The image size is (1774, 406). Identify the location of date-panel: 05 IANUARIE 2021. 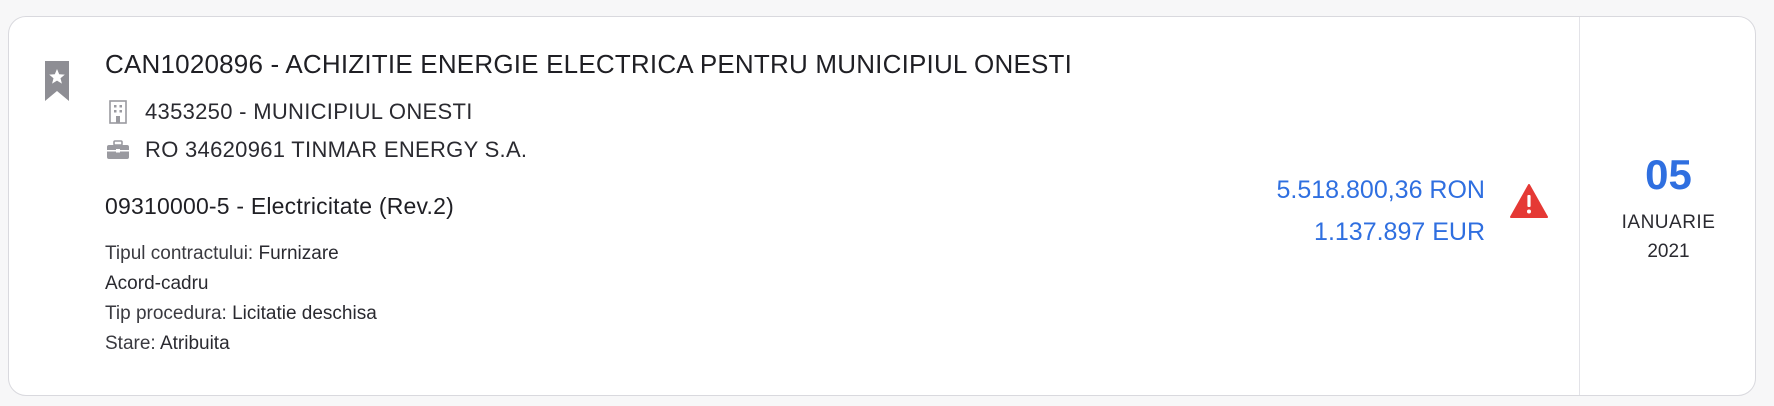
(1667, 206).